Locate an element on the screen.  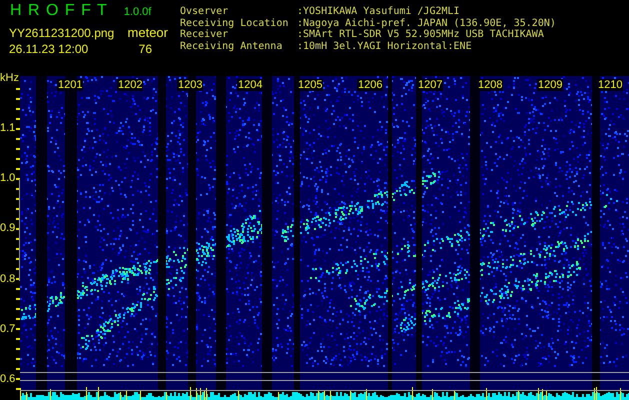
time-label: 1209 is located at coordinates (550, 85).